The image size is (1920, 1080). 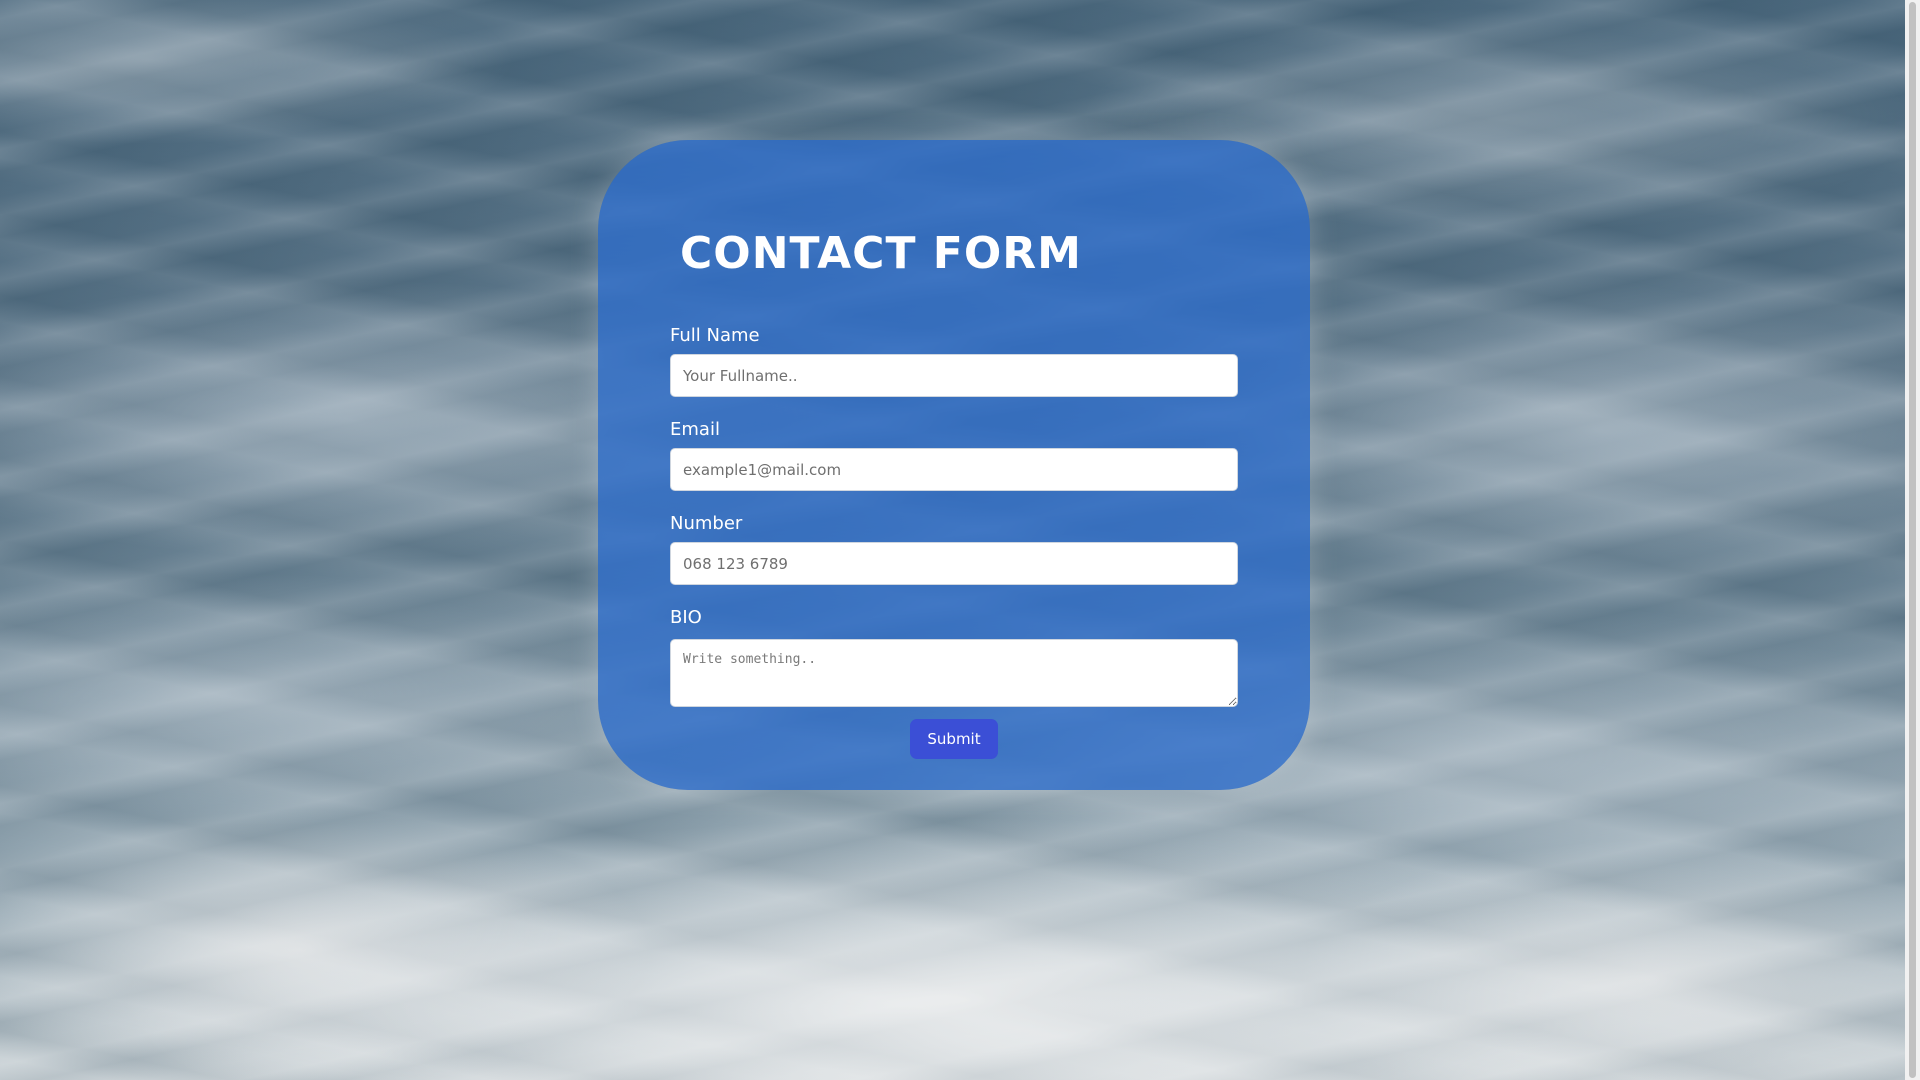 What do you see at coordinates (954, 739) in the screenshot?
I see `submit-button: Submit` at bounding box center [954, 739].